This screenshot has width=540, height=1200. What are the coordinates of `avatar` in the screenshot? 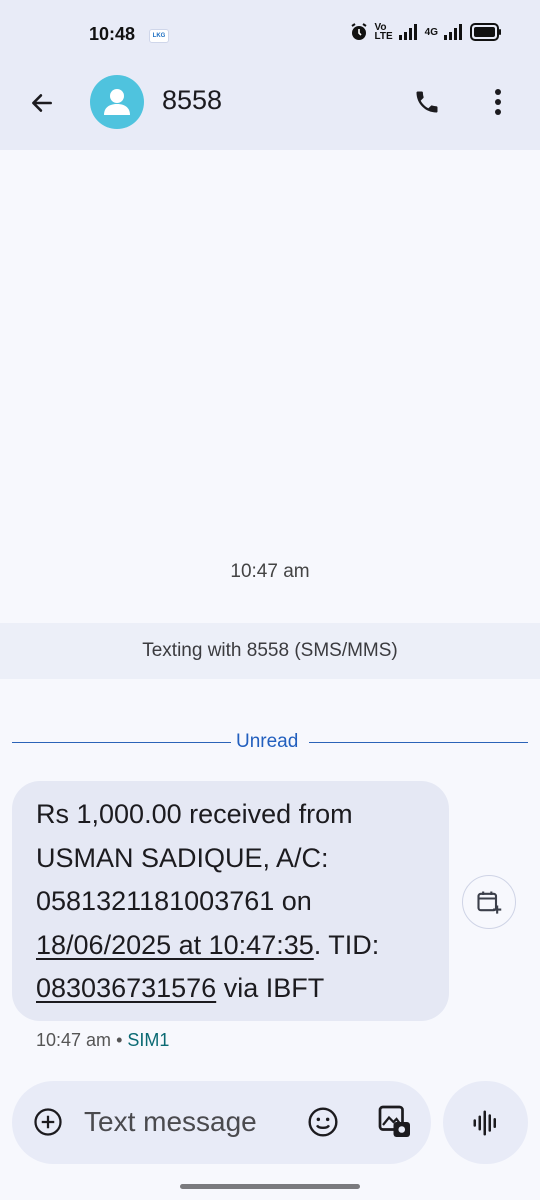 It's located at (117, 102).